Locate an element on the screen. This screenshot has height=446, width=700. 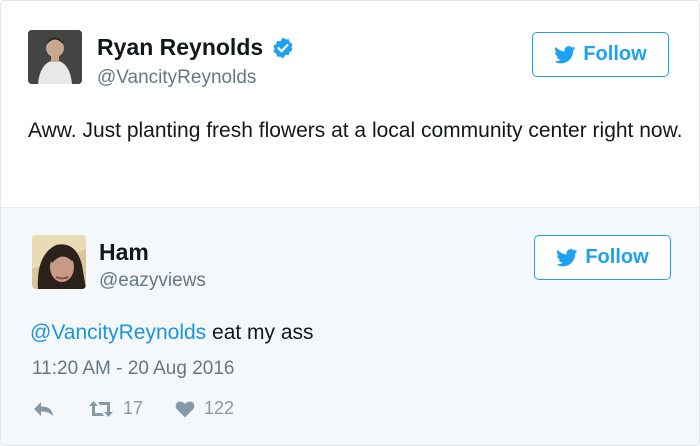
retweet-icon is located at coordinates (101, 408).